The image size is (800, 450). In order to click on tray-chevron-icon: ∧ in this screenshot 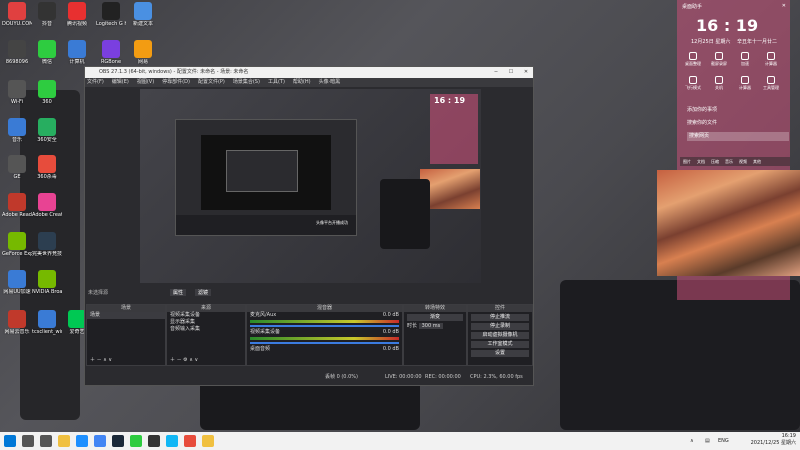, I will do `click(692, 441)`.